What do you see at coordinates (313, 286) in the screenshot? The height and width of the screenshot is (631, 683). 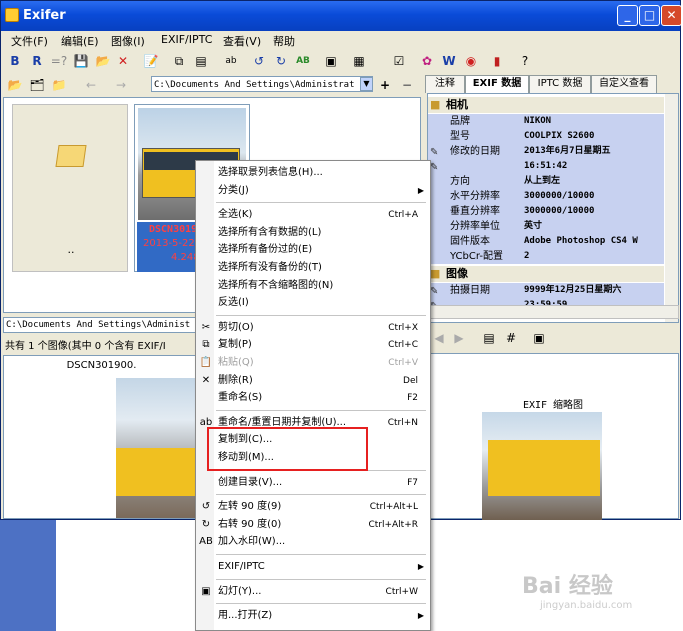 I see `context-menu-item: 选择所有不含缩略图的(N)` at bounding box center [313, 286].